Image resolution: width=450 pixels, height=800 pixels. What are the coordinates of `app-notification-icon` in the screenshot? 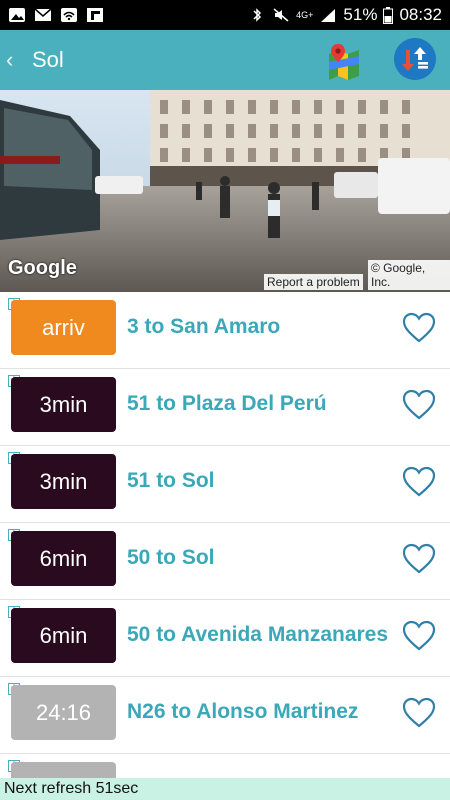 It's located at (95, 15).